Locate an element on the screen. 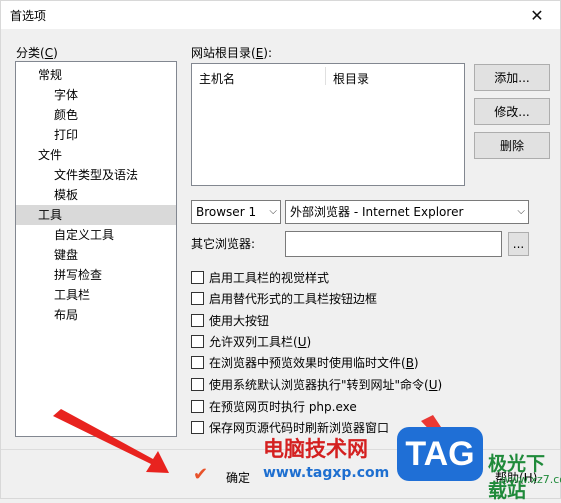 The image size is (561, 503). window-title: 首选项 is located at coordinates (28, 16).